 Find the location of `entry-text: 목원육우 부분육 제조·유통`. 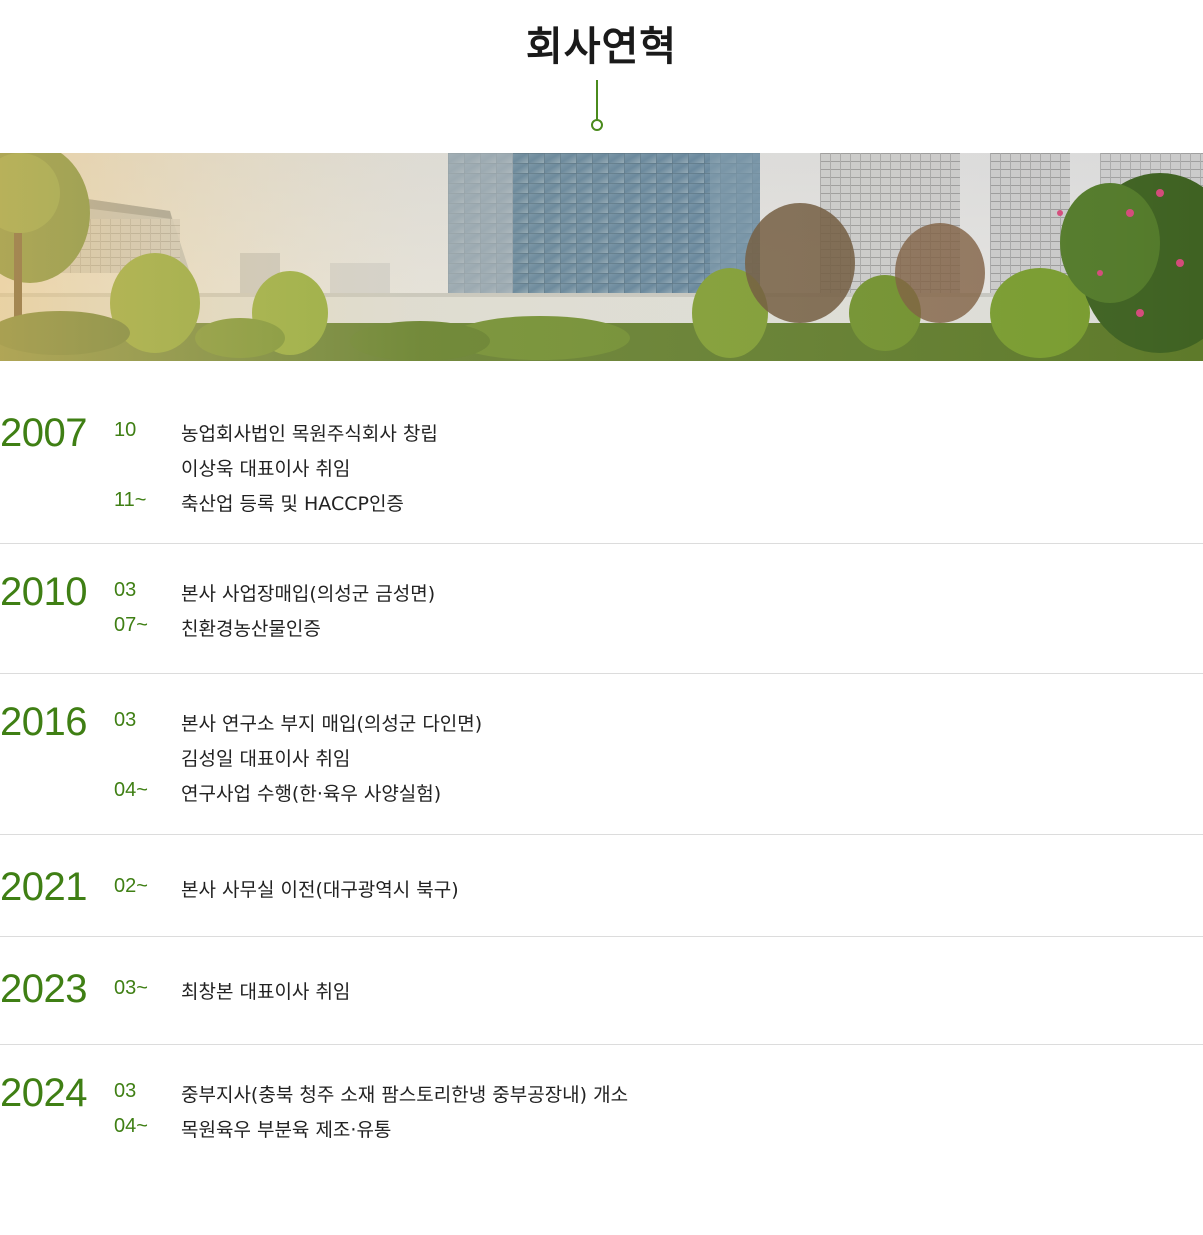

entry-text: 목원육우 부분육 제조·유통 is located at coordinates (286, 1130).